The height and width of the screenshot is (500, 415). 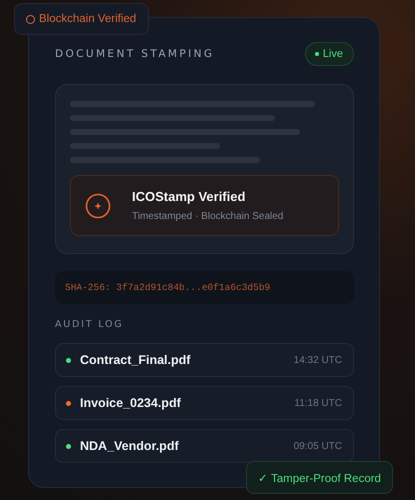 What do you see at coordinates (134, 54) in the screenshot?
I see `card-title: DOCUMENT STAMPING` at bounding box center [134, 54].